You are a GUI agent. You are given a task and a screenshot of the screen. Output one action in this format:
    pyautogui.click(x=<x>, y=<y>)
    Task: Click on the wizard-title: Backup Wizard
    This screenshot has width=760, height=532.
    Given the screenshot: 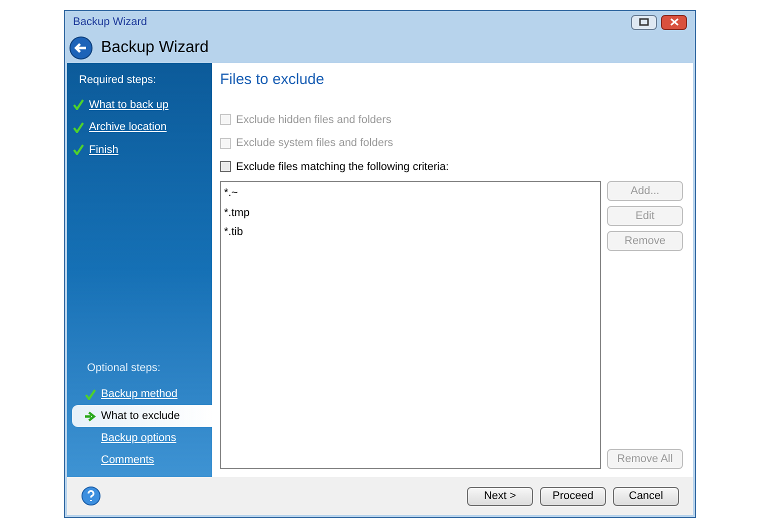 What is the action you would take?
    pyautogui.click(x=155, y=48)
    